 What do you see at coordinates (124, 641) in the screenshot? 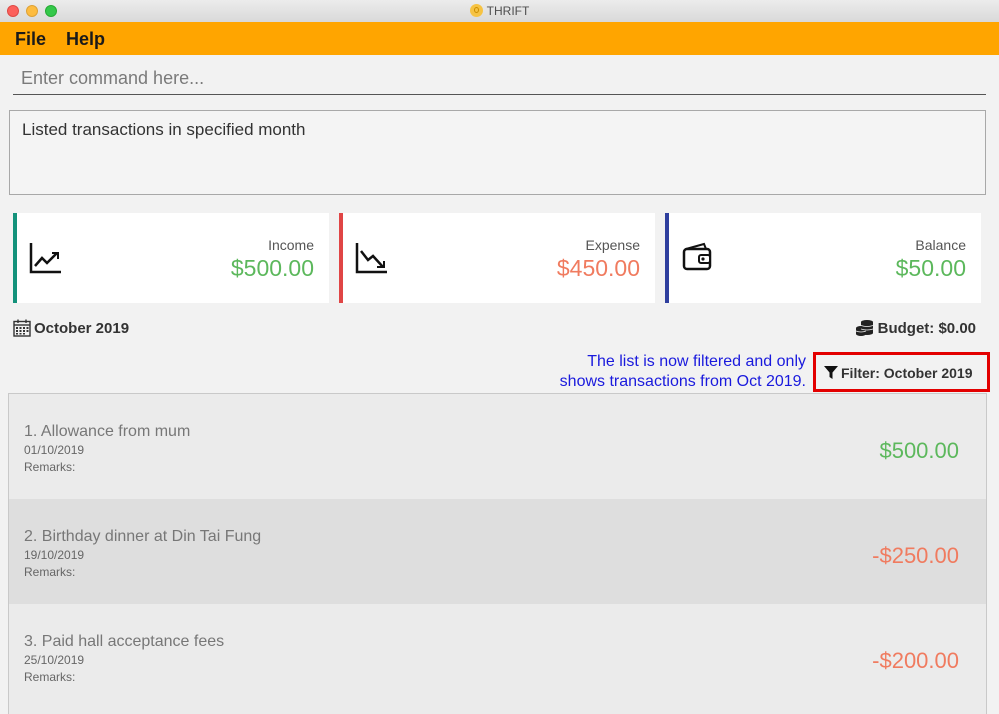
I see `transaction-name: 3. Paid hall acceptance fees` at bounding box center [124, 641].